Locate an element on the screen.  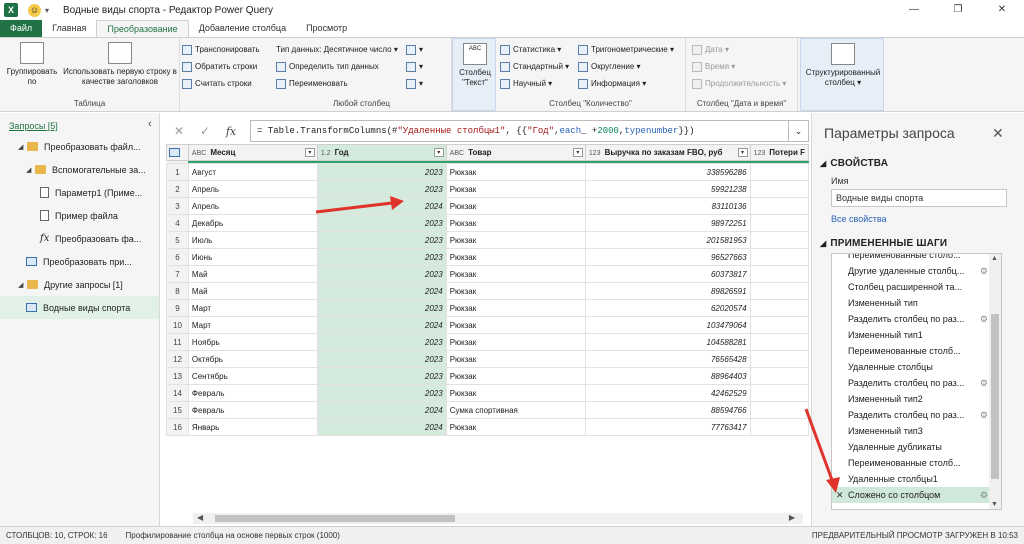
data-type-dropdown: Тип данных: Десятичное число ▾ is located at coordinates (337, 49).